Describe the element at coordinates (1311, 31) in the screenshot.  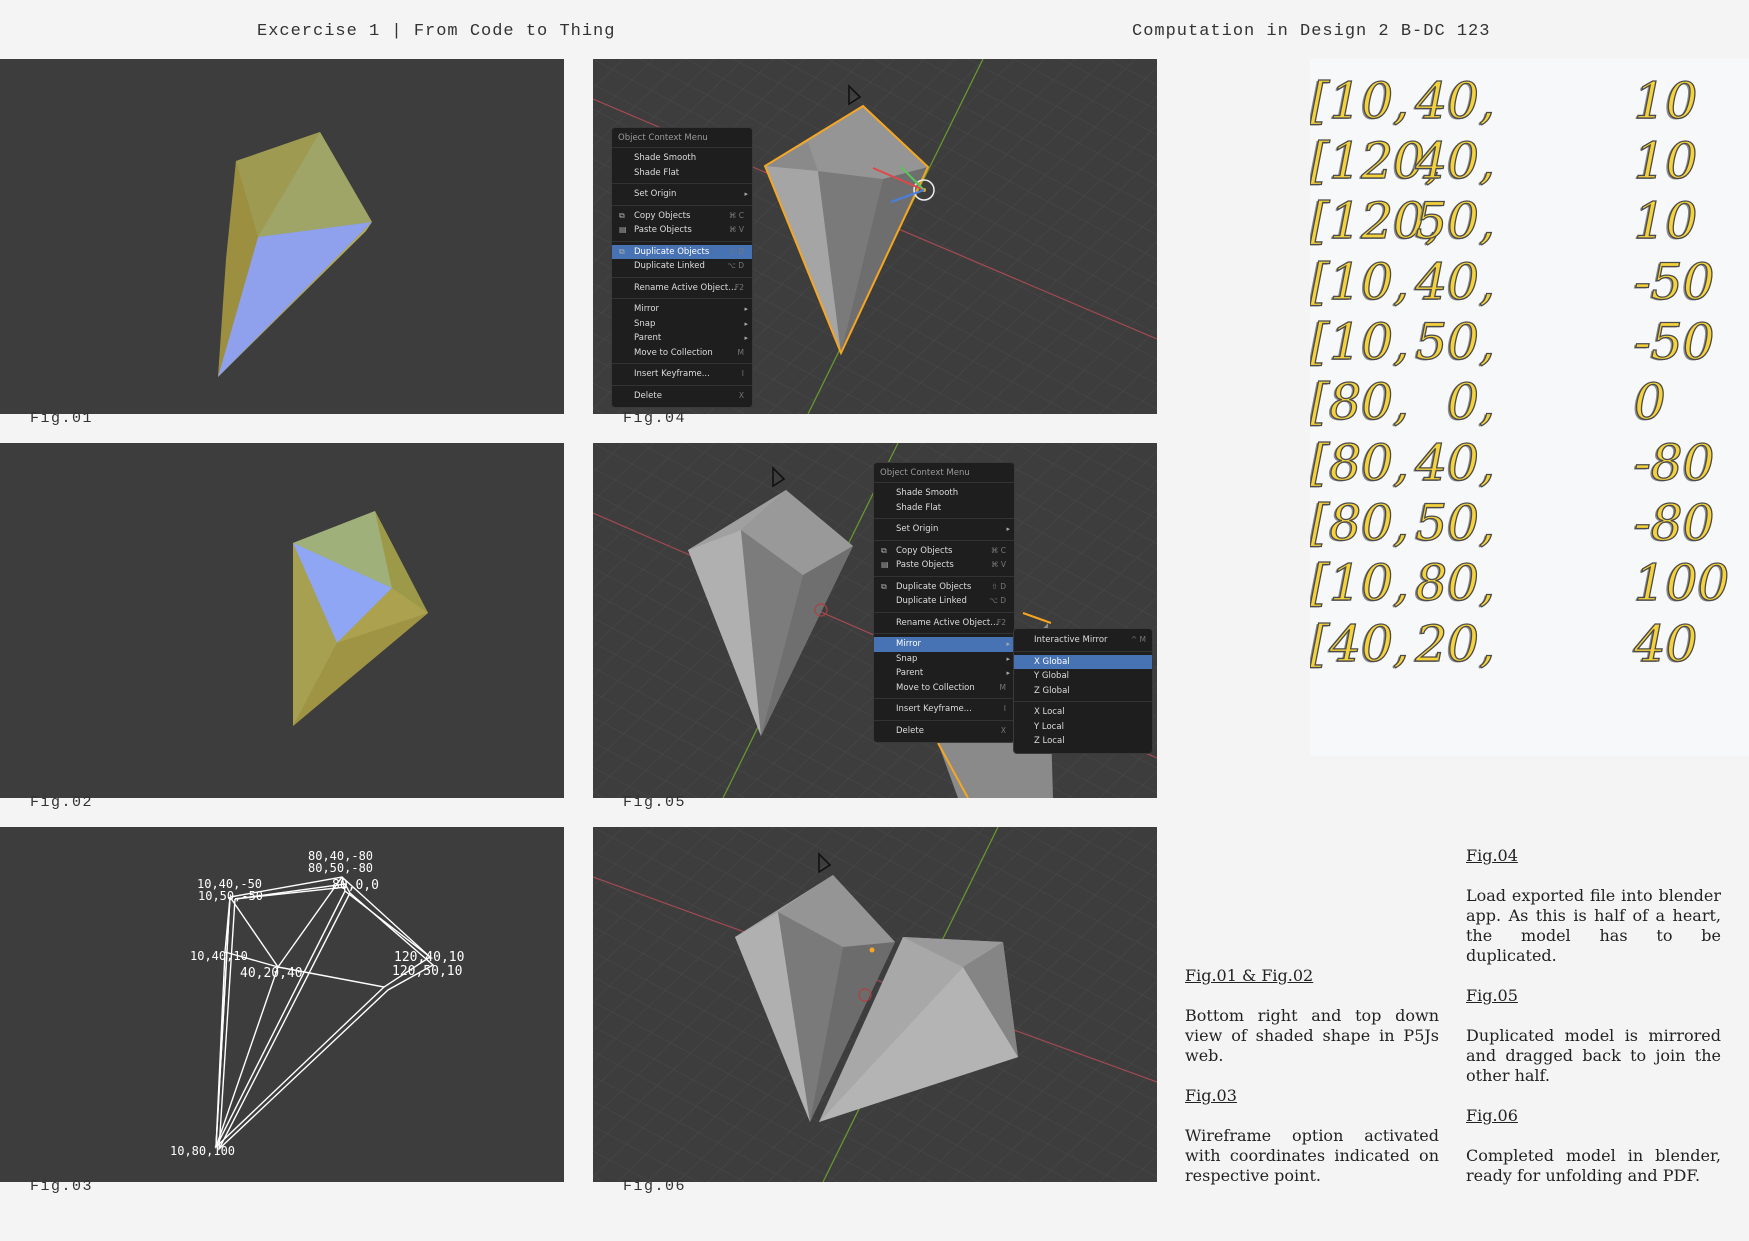
I see `header-course-title: Computation in Design 2 B-DC 123` at that location.